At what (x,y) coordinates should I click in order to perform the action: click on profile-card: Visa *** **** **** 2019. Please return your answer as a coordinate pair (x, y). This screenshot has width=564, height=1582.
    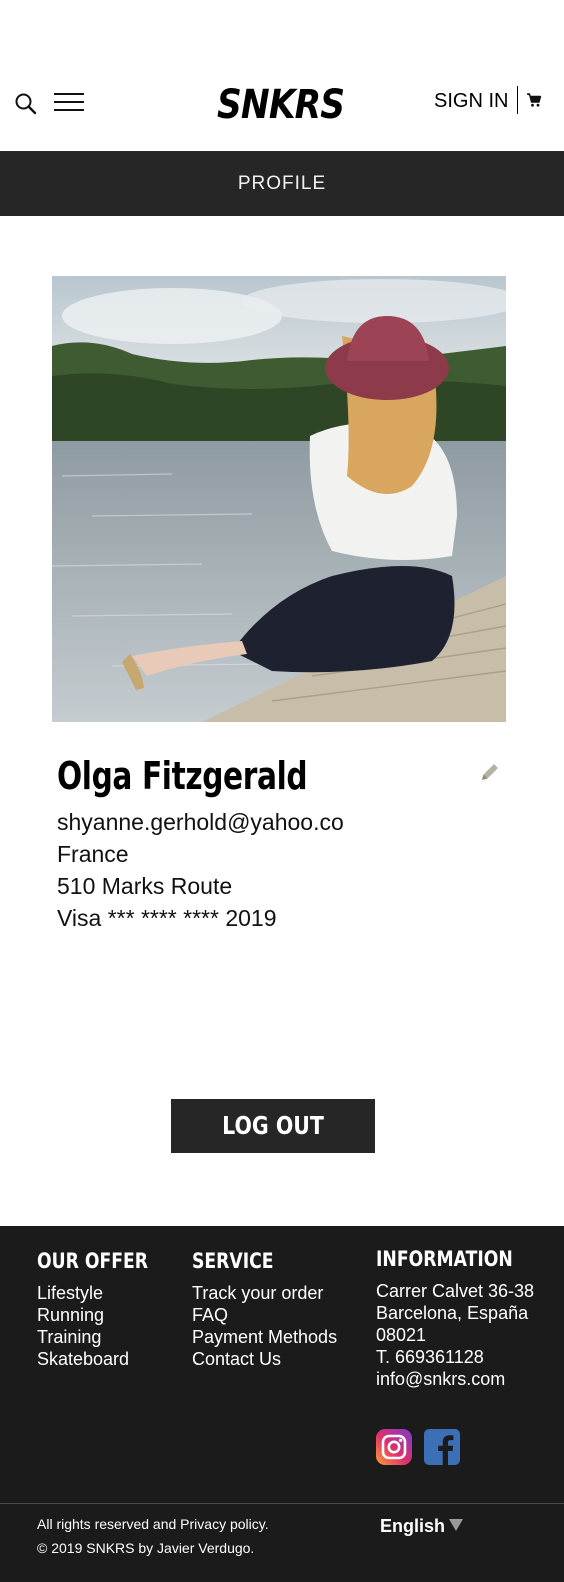
    Looking at the image, I should click on (167, 918).